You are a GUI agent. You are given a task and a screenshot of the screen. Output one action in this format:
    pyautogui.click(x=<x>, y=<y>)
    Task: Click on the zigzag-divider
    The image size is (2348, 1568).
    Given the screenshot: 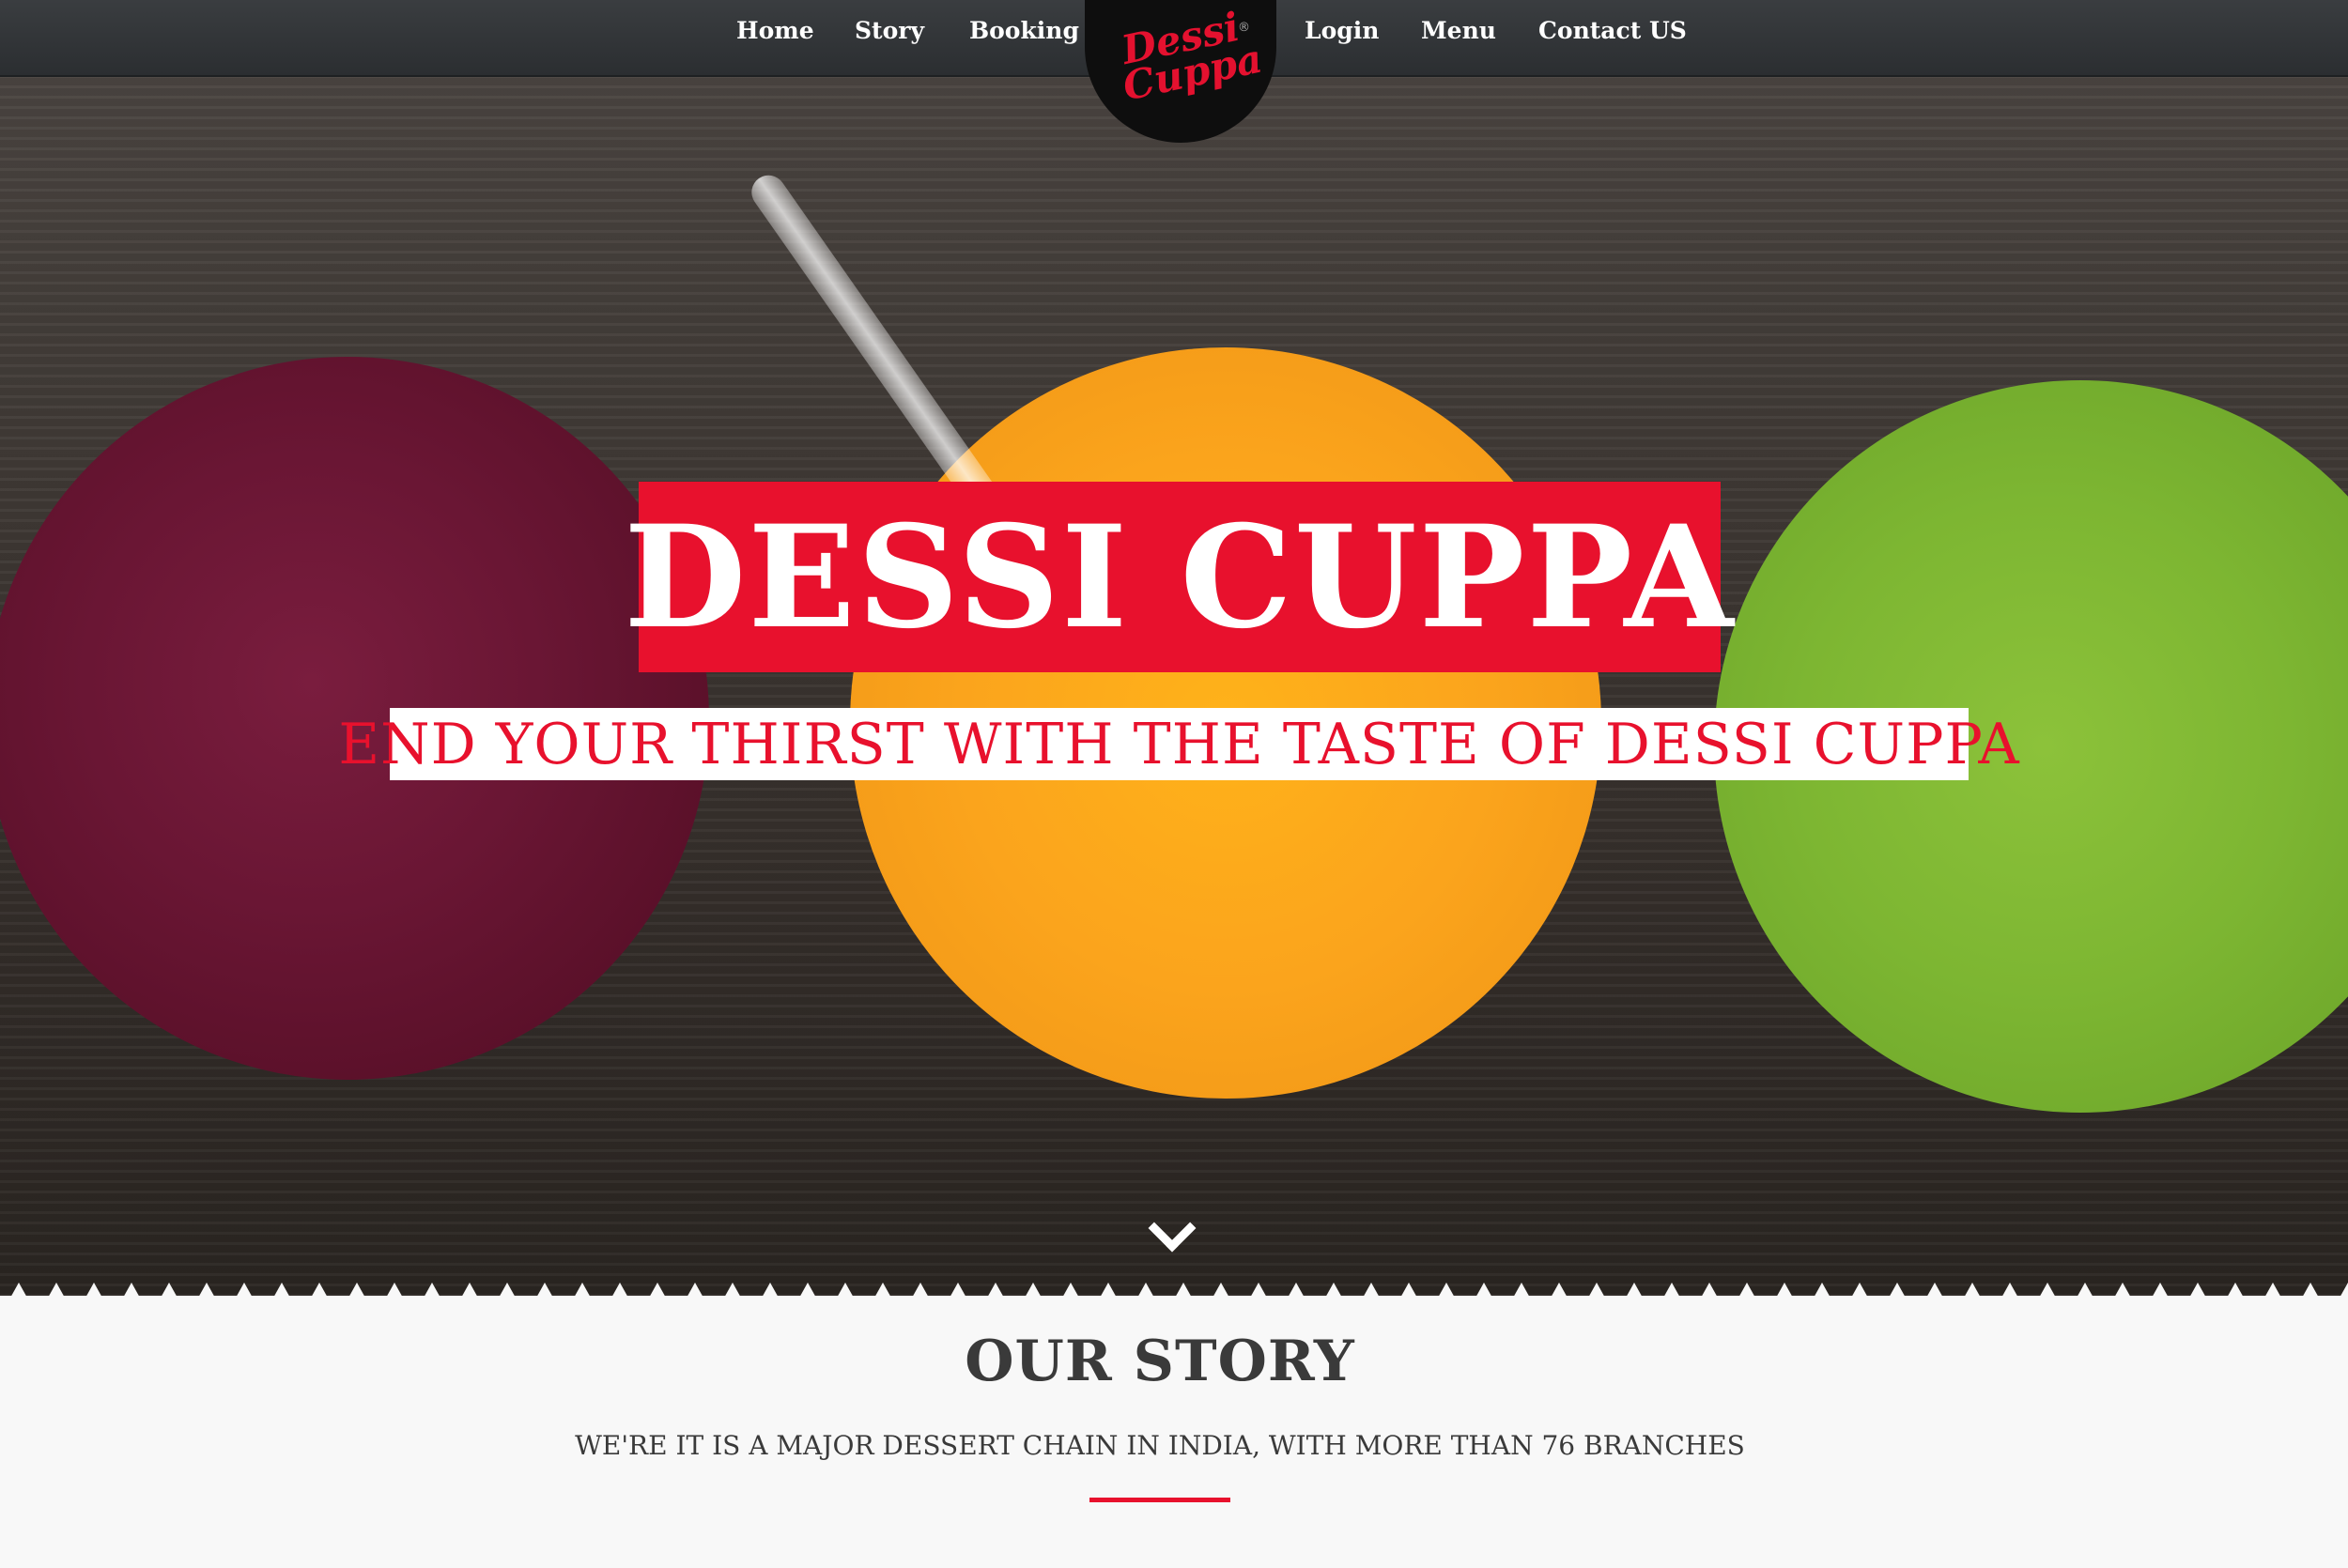 What is the action you would take?
    pyautogui.click(x=1174, y=1297)
    